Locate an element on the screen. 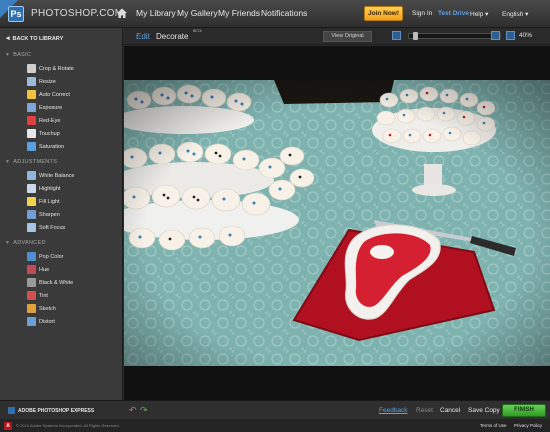  terms-link: Terms of Use is located at coordinates (493, 425).